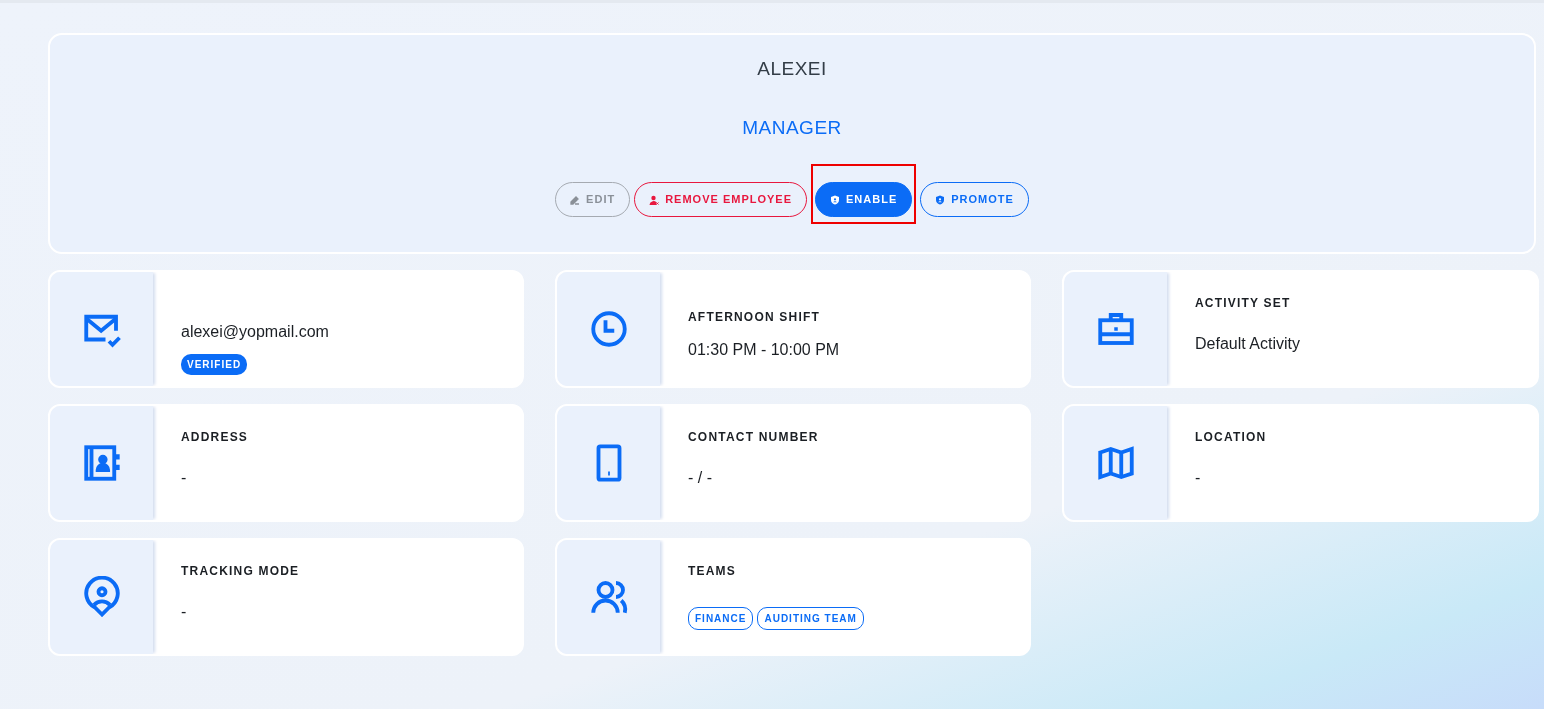 The image size is (1544, 709). I want to click on enable-button: ENABLE, so click(864, 199).